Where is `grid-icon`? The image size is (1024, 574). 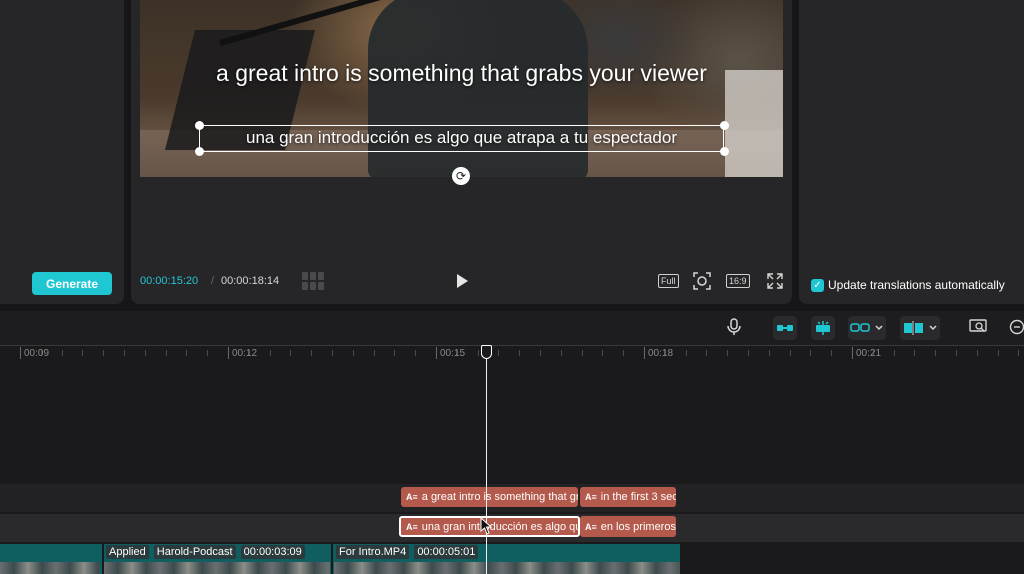
grid-icon is located at coordinates (313, 281).